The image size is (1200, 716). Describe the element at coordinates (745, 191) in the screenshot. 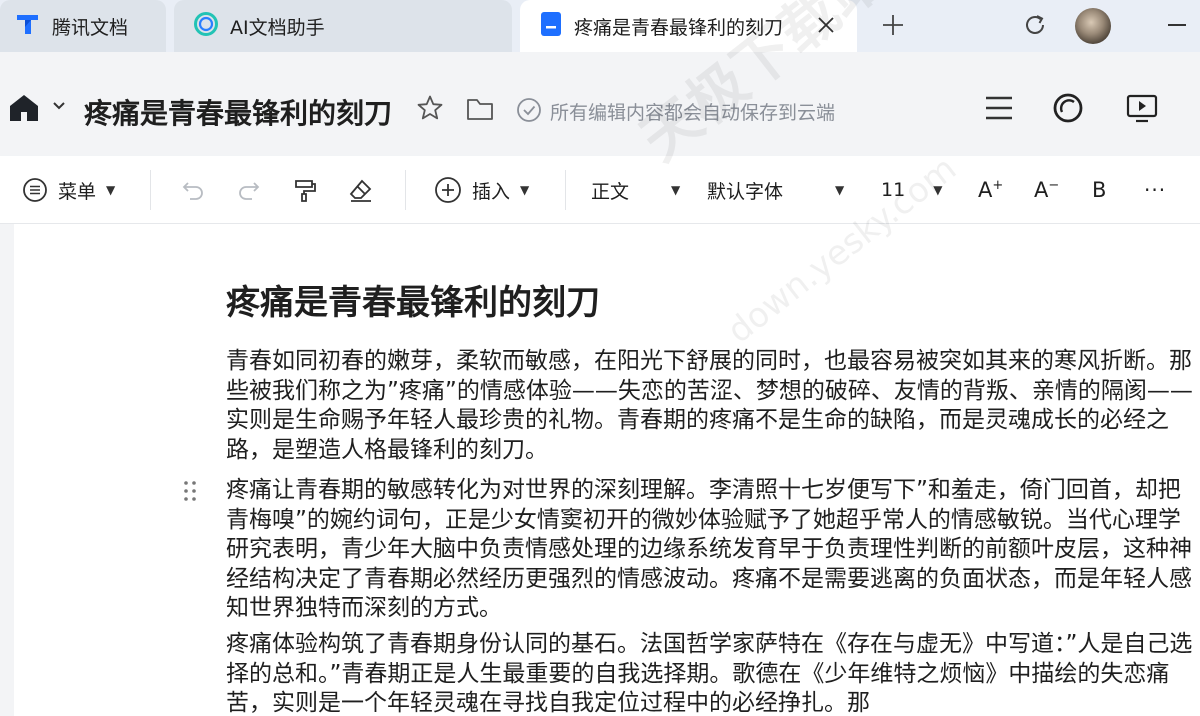

I see `font-family-value: 默认字体` at that location.